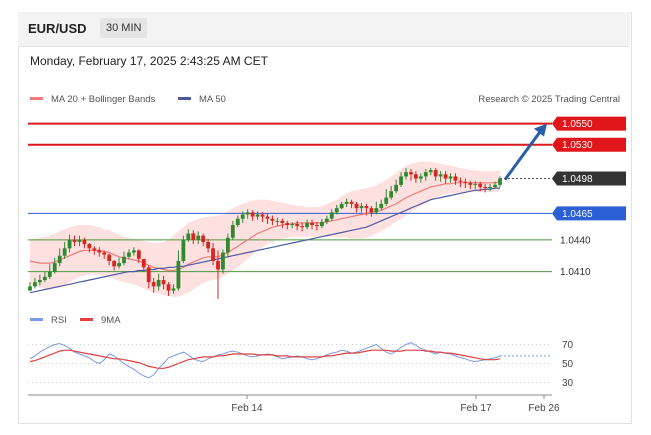 Image resolution: width=651 pixels, height=435 pixels. I want to click on legend-rsi-ma: 9MA, so click(100, 320).